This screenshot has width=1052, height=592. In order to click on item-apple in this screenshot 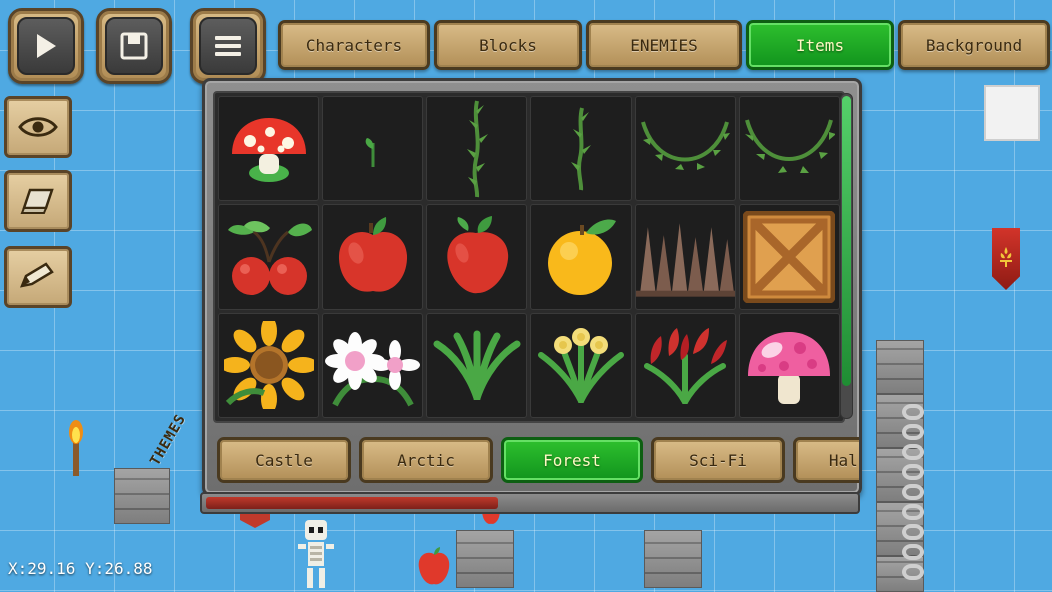, I will do `click(373, 257)`.